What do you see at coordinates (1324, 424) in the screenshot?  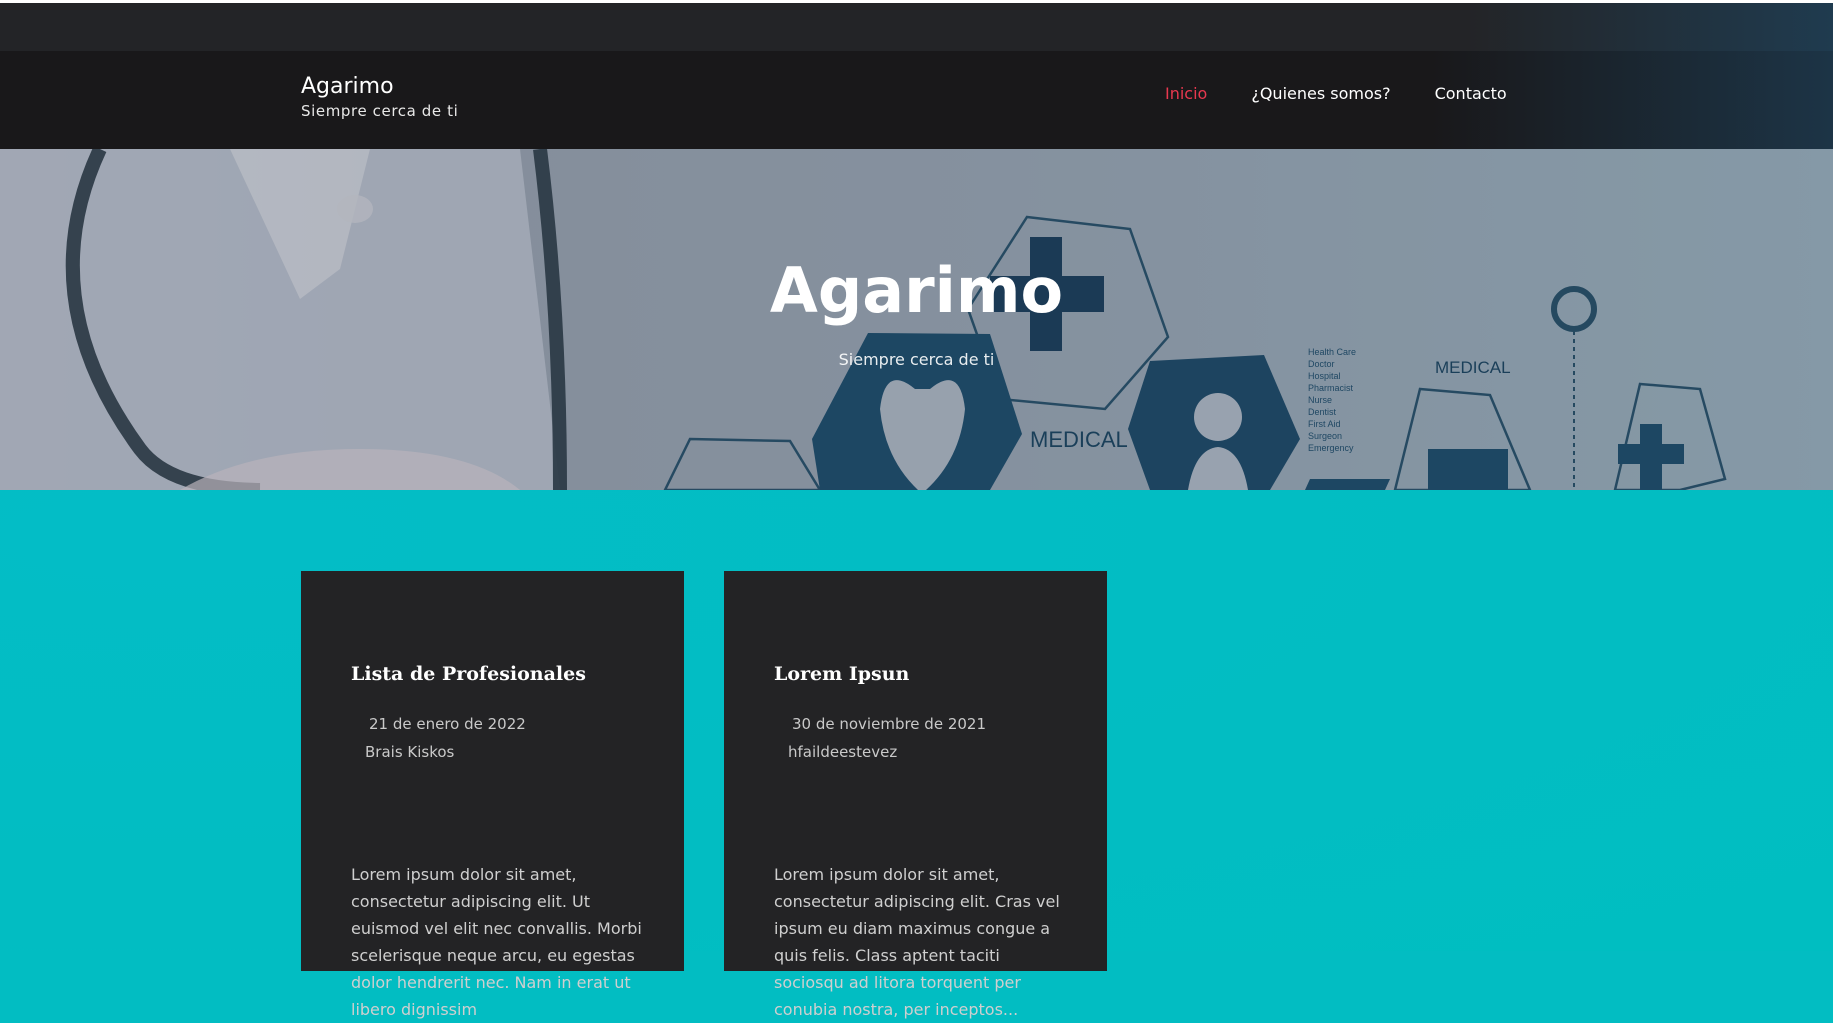 I see `hero-label-list-item: First Aid` at bounding box center [1324, 424].